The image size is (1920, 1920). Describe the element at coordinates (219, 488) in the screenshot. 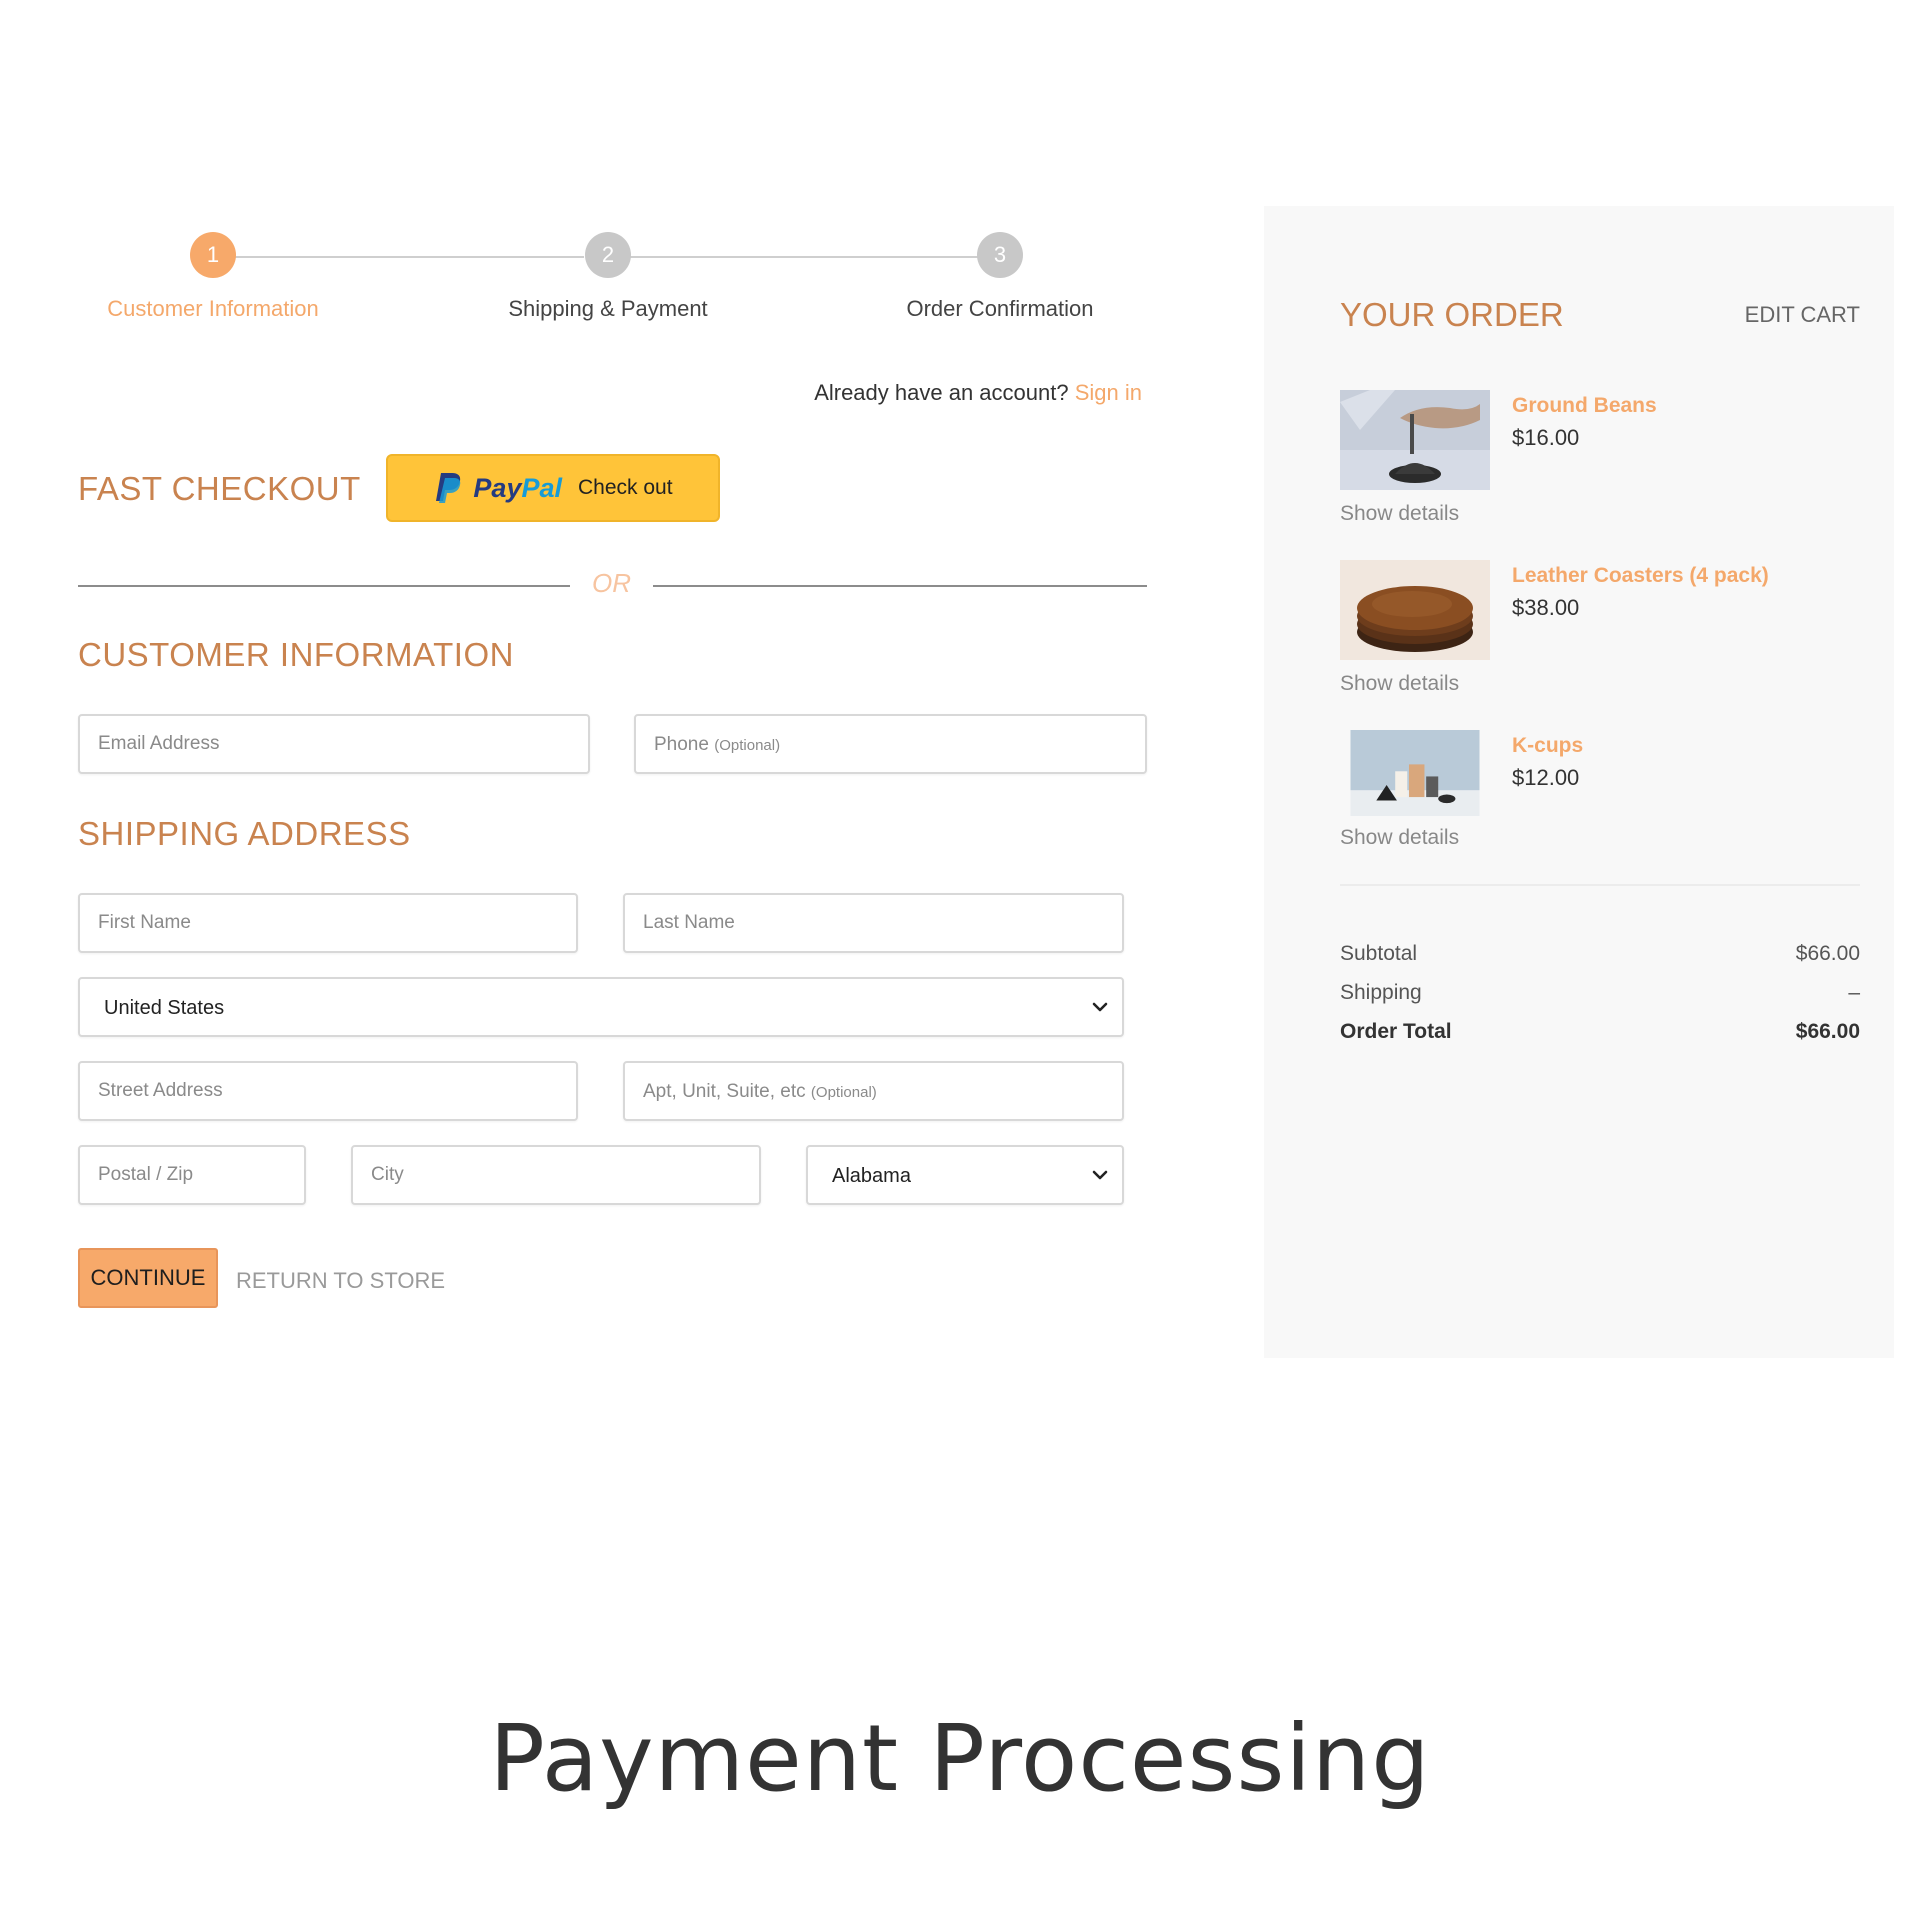

I see `fast-checkout-heading: FAST CHECKOUT` at that location.